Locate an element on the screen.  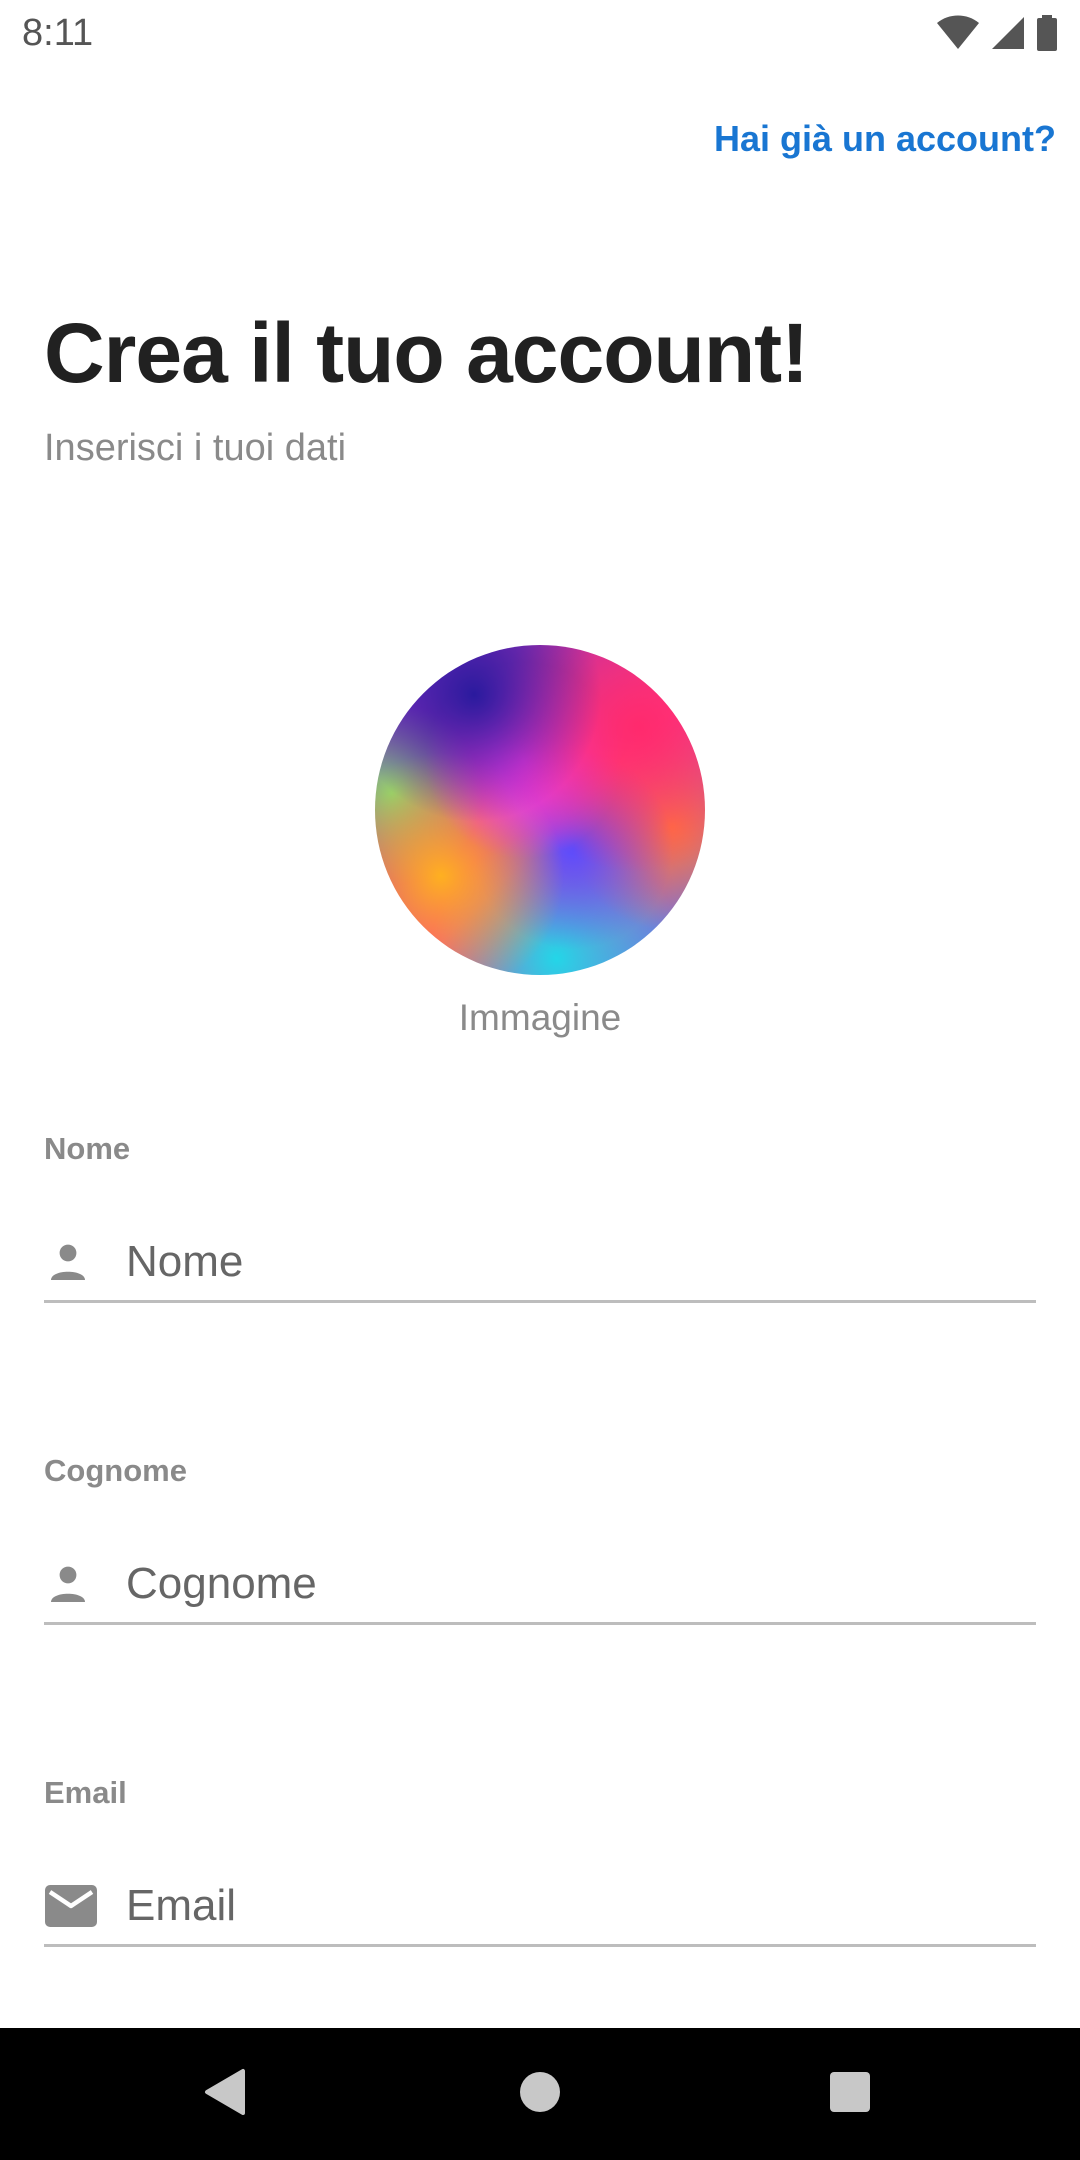
status-time: 8:11 is located at coordinates (58, 32).